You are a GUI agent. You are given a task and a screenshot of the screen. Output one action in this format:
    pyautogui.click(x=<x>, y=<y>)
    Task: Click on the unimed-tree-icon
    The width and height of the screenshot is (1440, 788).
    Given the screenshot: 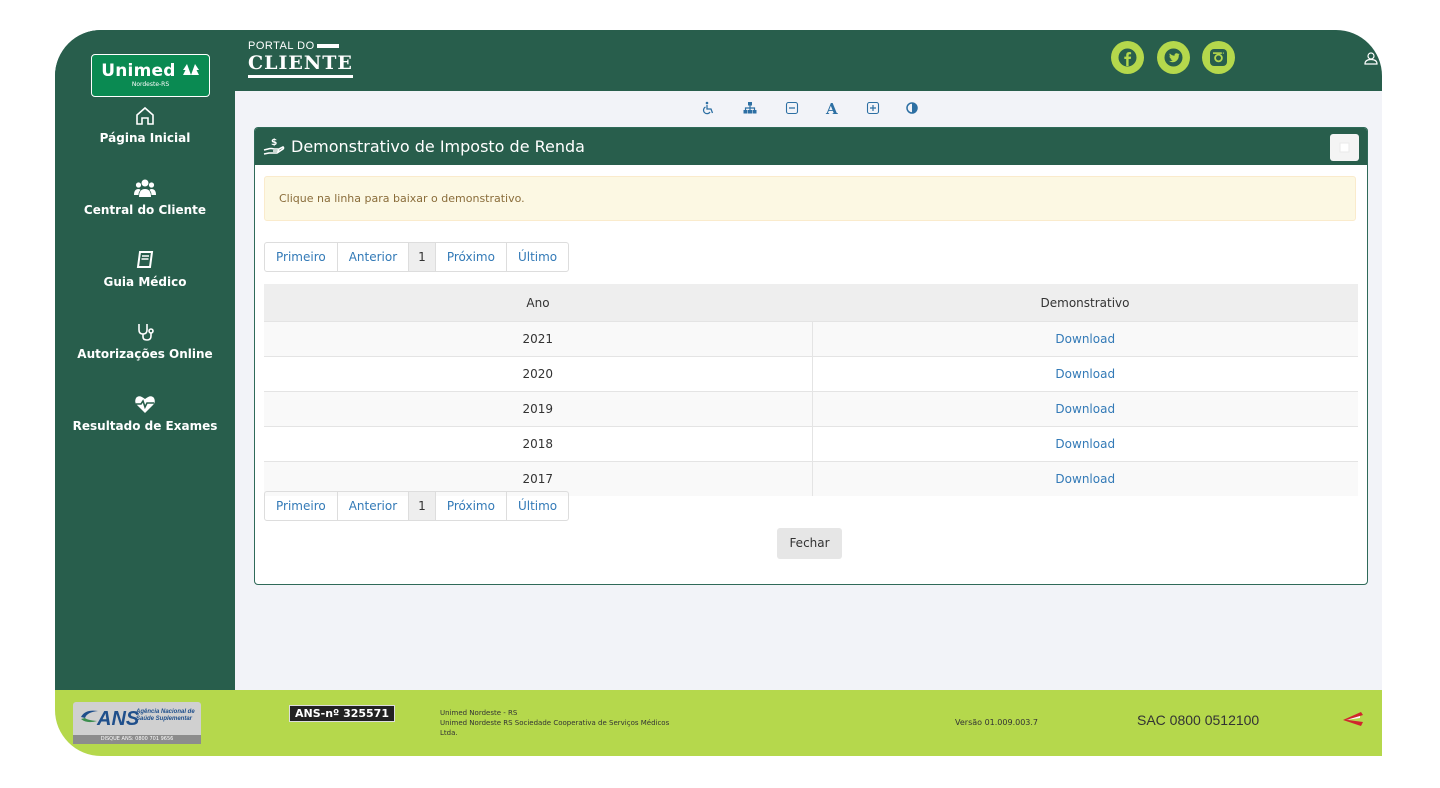 What is the action you would take?
    pyautogui.click(x=190, y=69)
    